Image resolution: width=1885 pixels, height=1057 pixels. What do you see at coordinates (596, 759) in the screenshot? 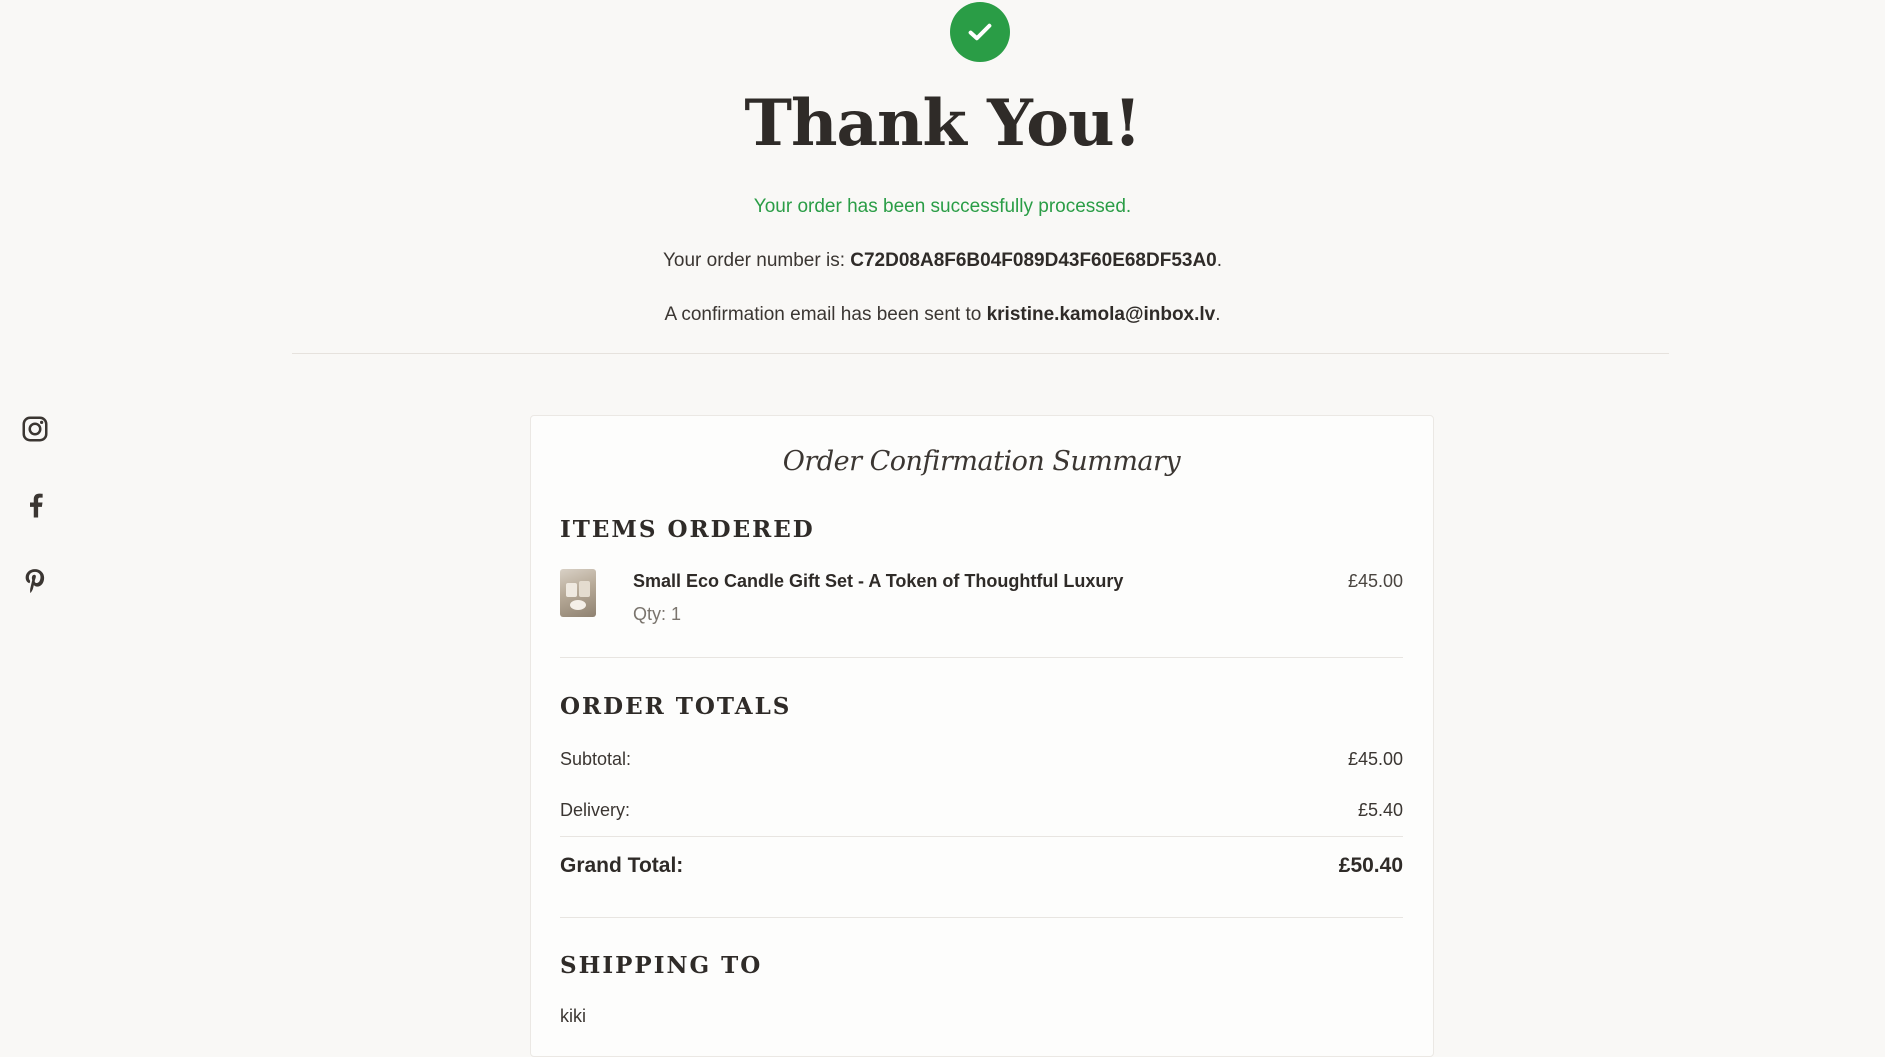
I see `subtotal-label: Subtotal:` at bounding box center [596, 759].